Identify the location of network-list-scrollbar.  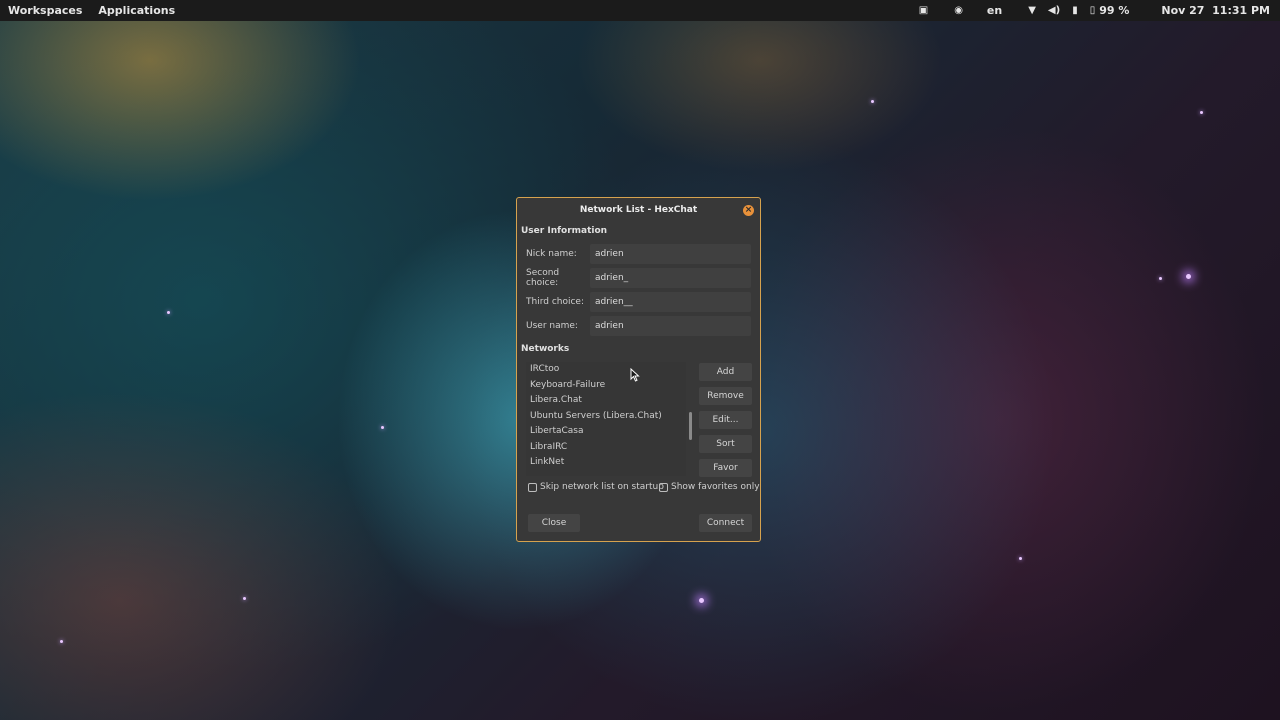
(690, 426).